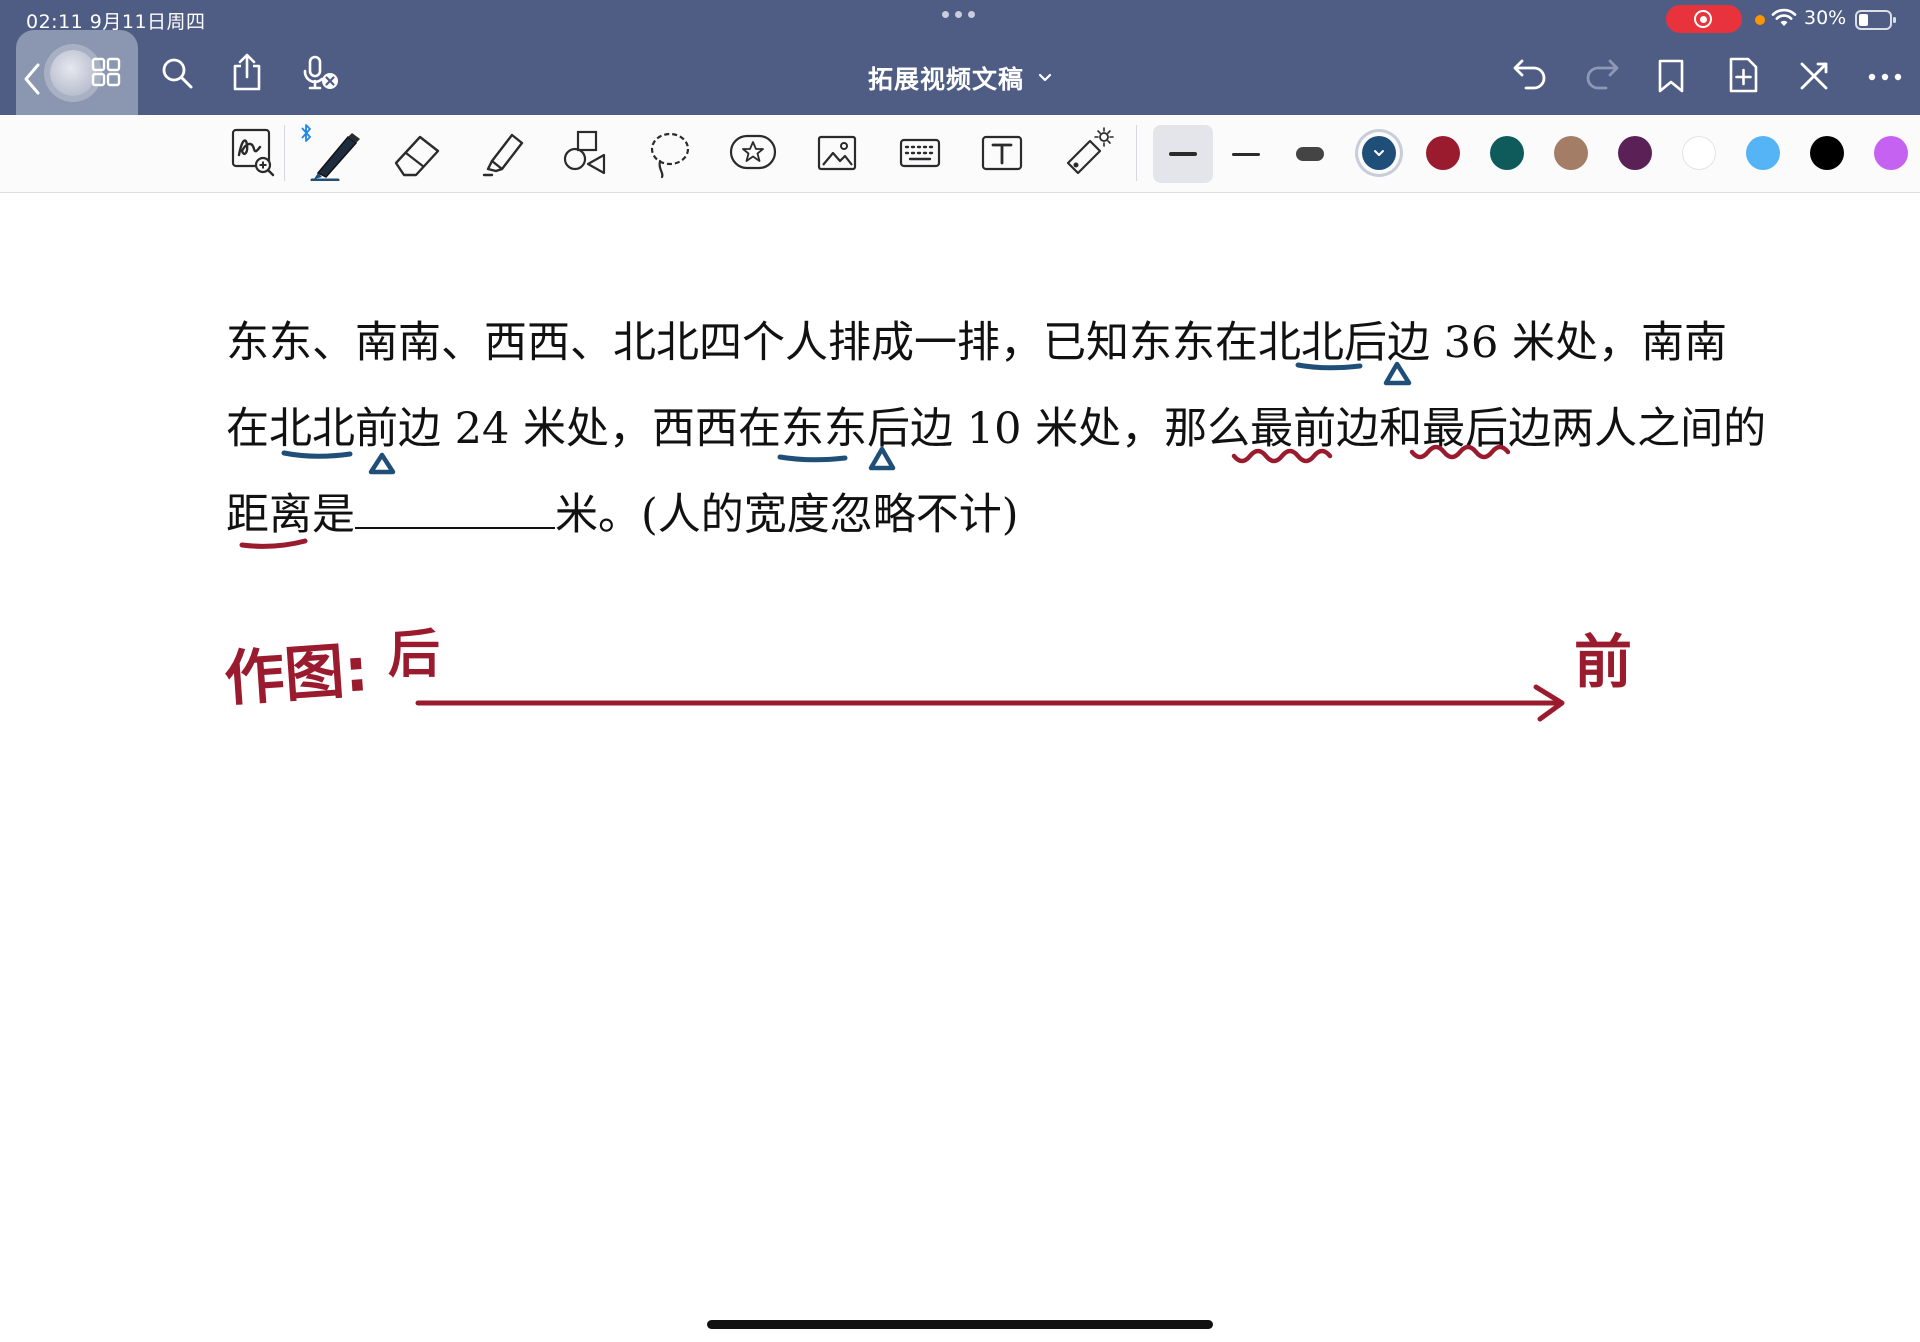 The image size is (1920, 1342). What do you see at coordinates (414, 655) in the screenshot?
I see `handwritten-back-label: 后` at bounding box center [414, 655].